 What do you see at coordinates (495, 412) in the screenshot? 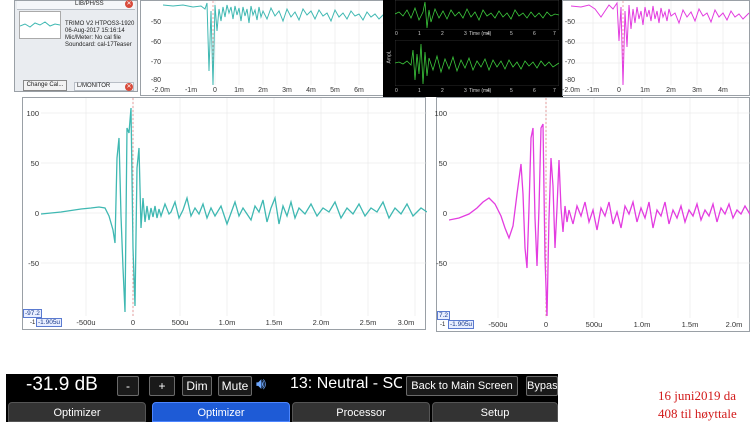
I see `tab-setup: Setup` at bounding box center [495, 412].